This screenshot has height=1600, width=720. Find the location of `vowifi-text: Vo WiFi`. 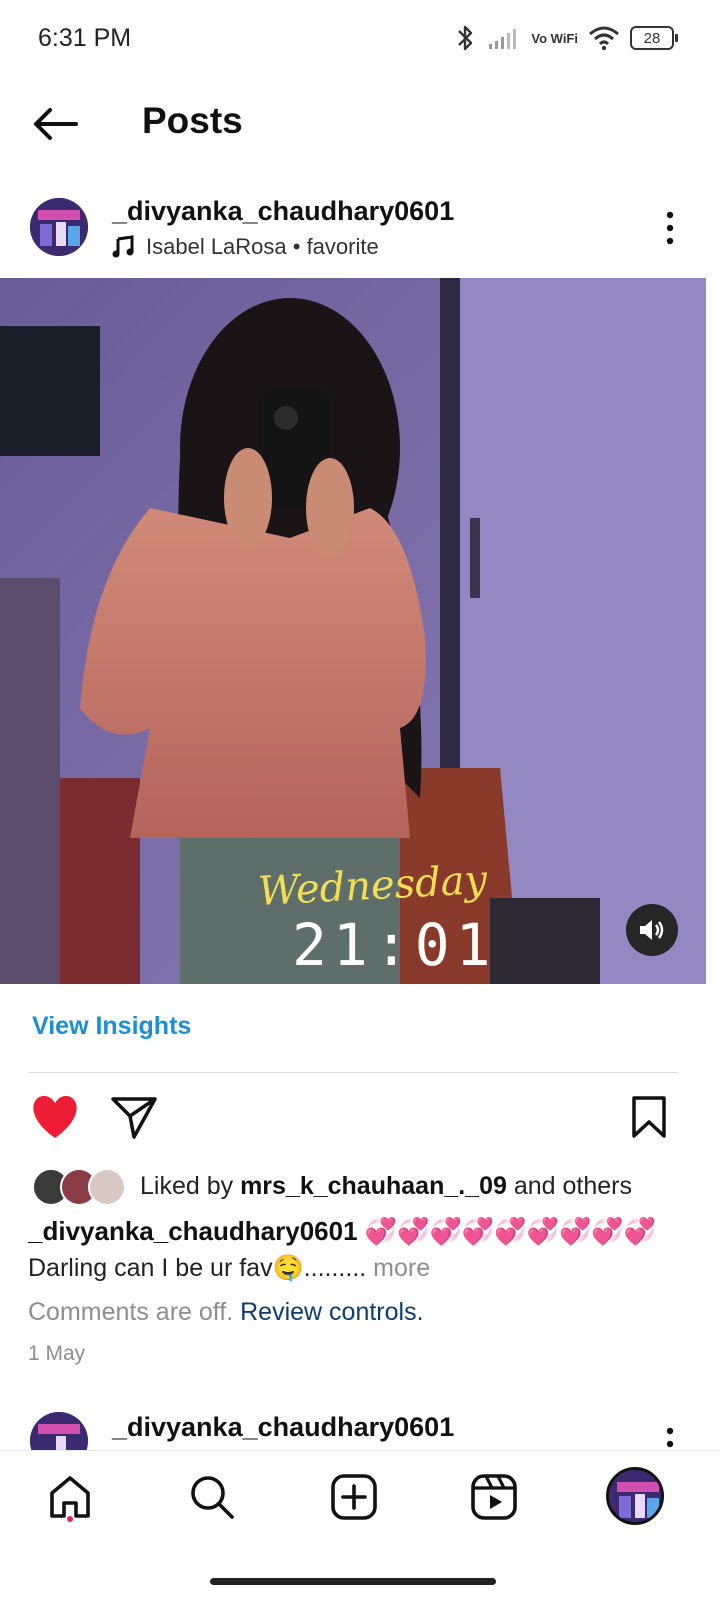

vowifi-text: Vo WiFi is located at coordinates (554, 38).